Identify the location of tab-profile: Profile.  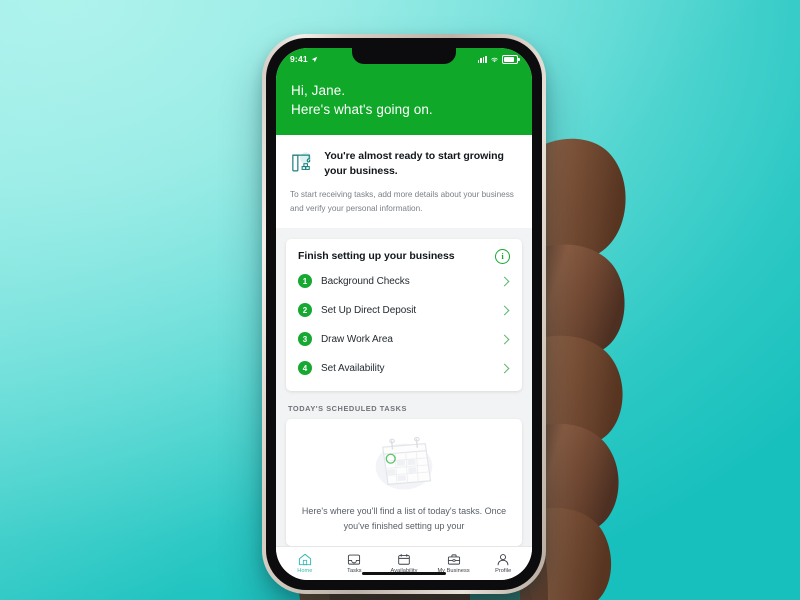
(503, 563).